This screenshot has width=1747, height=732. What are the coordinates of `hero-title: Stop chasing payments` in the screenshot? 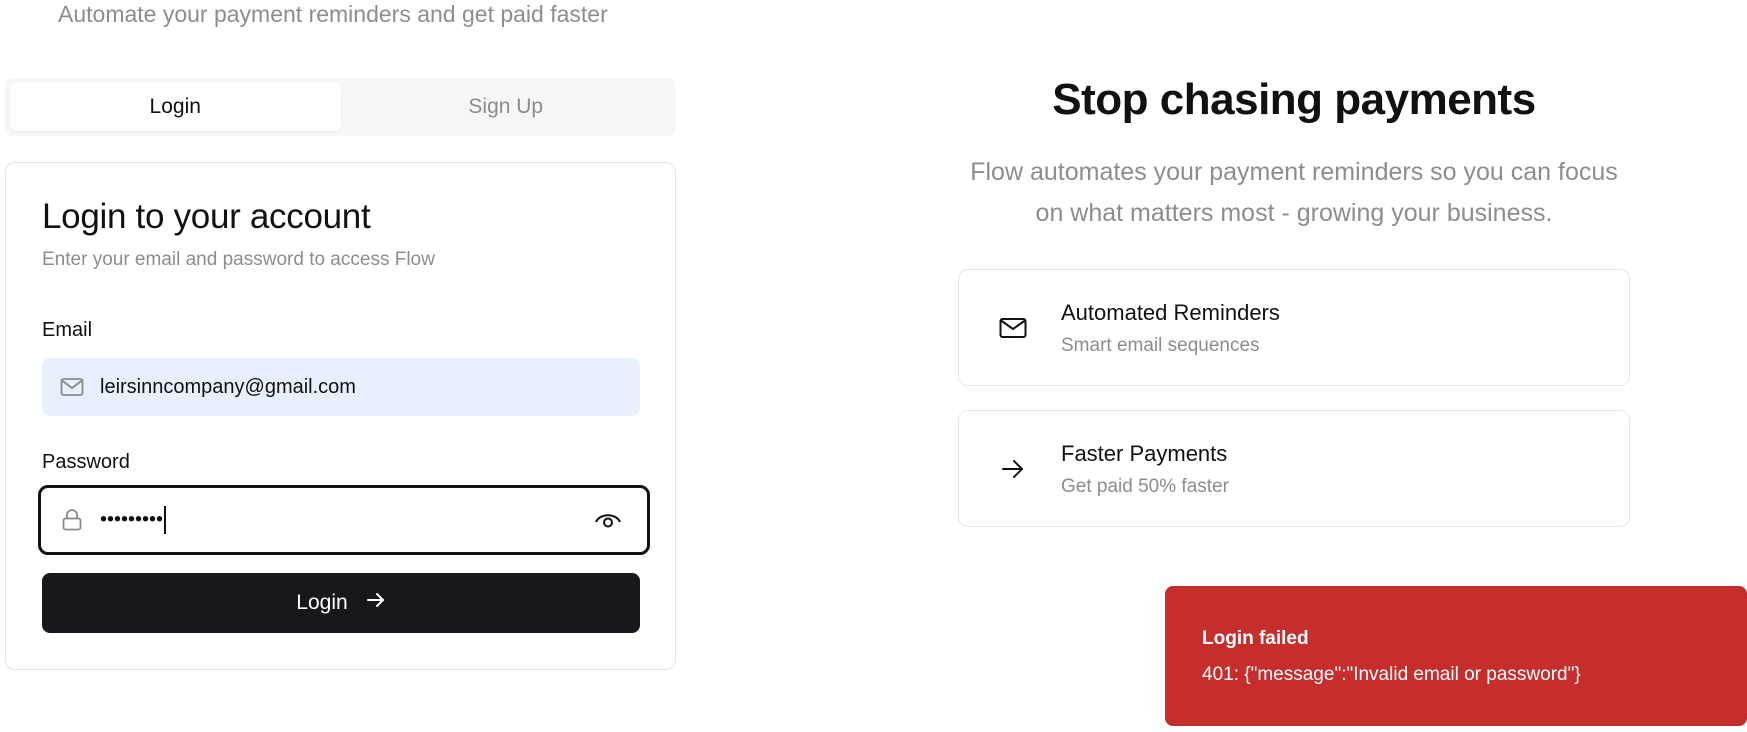 It's located at (1294, 99).